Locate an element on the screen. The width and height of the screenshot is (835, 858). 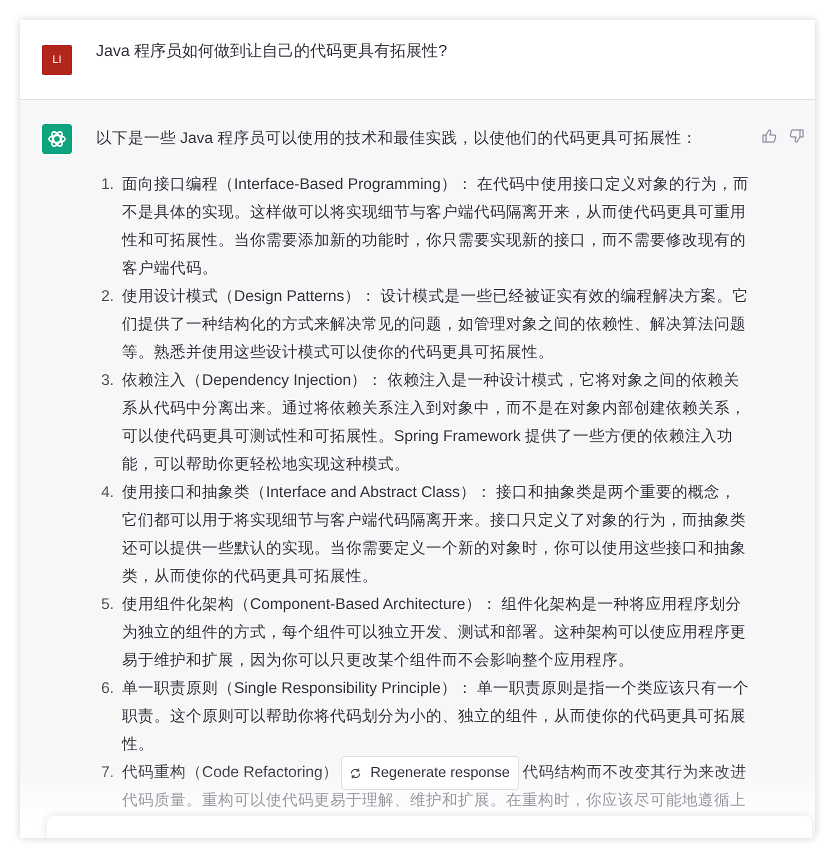
list-item-text: 单一职责原则（Single Responsibility Principle）： 单一职责原则是指一个类应该只有一个职责。这个原则可以帮助你将代码划分为小的、独立的组件，从而使你的代码更具可拓展性。 is located at coordinates (436, 717).